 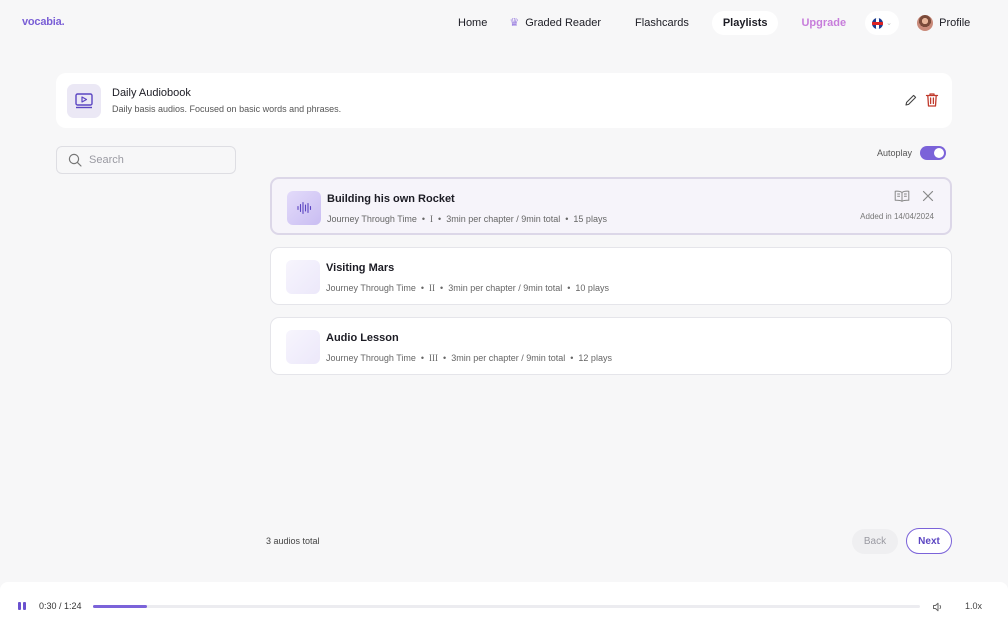 What do you see at coordinates (391, 199) in the screenshot?
I see `track-title: Building his own Rocket` at bounding box center [391, 199].